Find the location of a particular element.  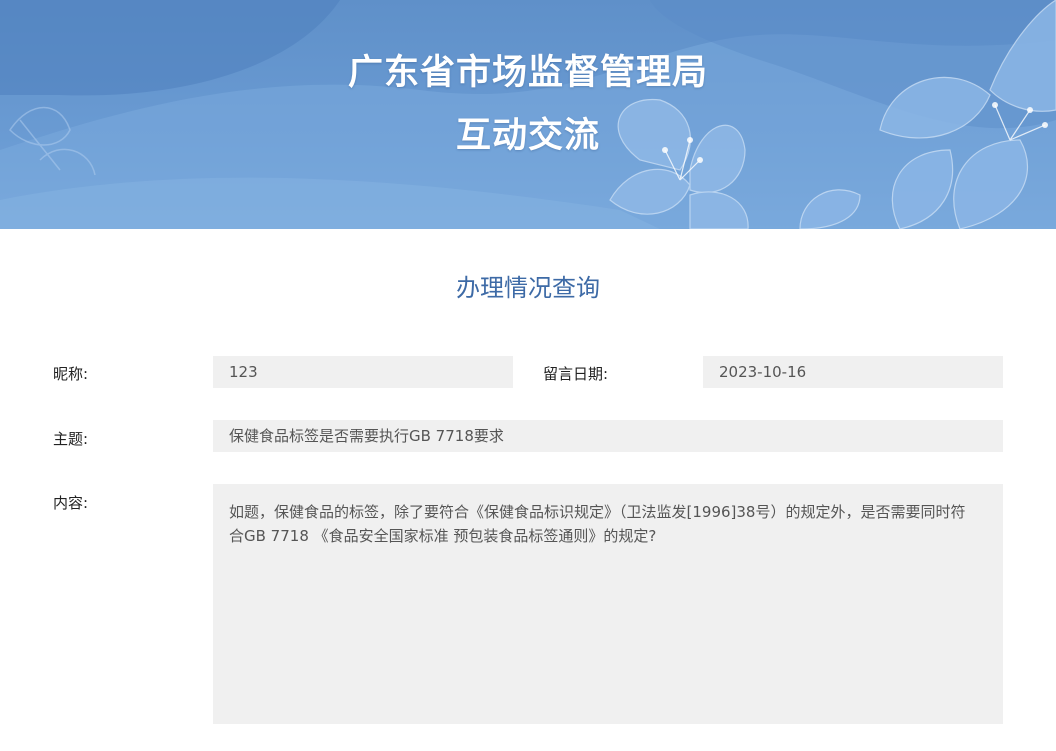

nickname-field: 123 is located at coordinates (363, 372).